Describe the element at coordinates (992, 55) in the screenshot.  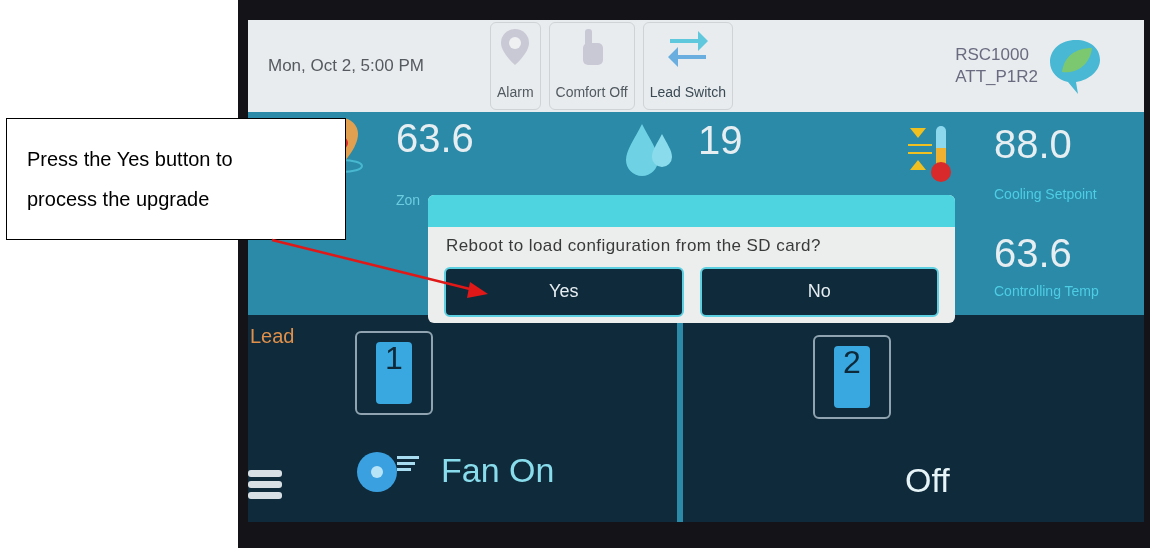
I see `device-name: RSC1000` at that location.